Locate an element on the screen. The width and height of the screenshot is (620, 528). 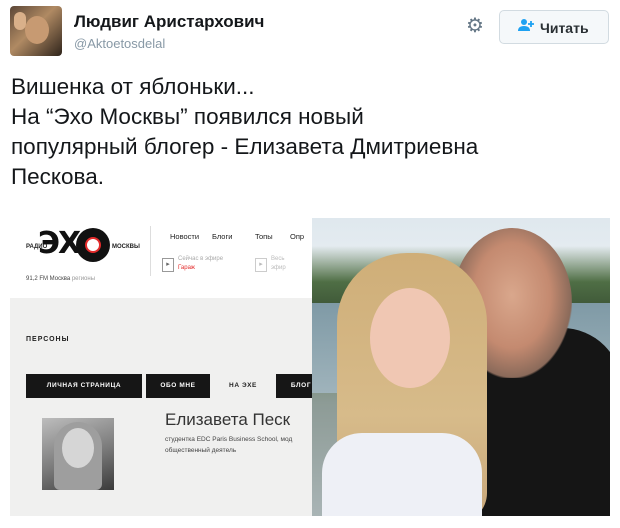
site-frequency: 91,2 FM Москва регионы is located at coordinates (60, 279).